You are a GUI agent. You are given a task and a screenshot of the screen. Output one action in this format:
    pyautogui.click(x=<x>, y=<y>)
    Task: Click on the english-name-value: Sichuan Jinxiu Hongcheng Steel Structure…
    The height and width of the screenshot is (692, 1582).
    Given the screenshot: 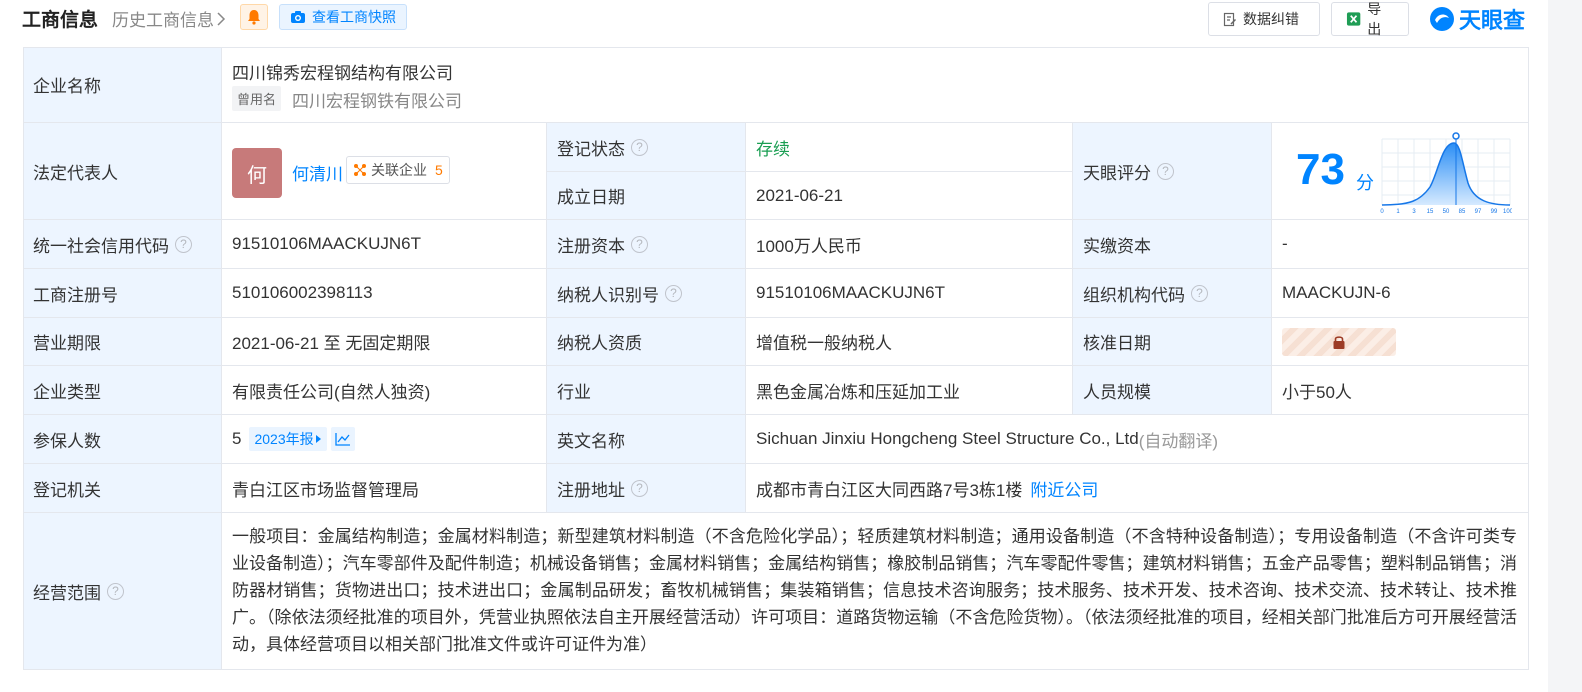 What is the action you would take?
    pyautogui.click(x=947, y=438)
    